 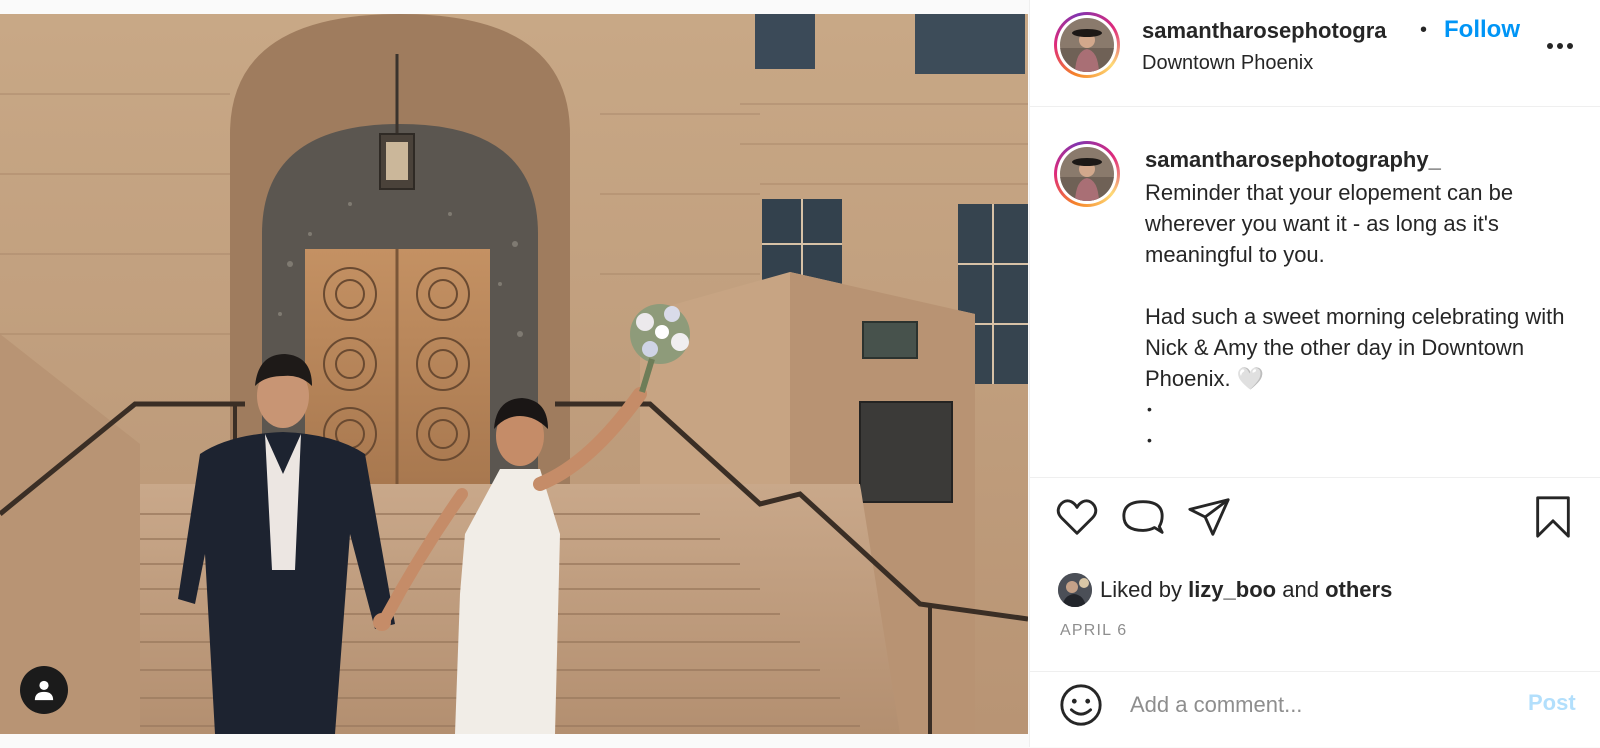 I want to click on more-horizontal-icon, so click(x=1560, y=45).